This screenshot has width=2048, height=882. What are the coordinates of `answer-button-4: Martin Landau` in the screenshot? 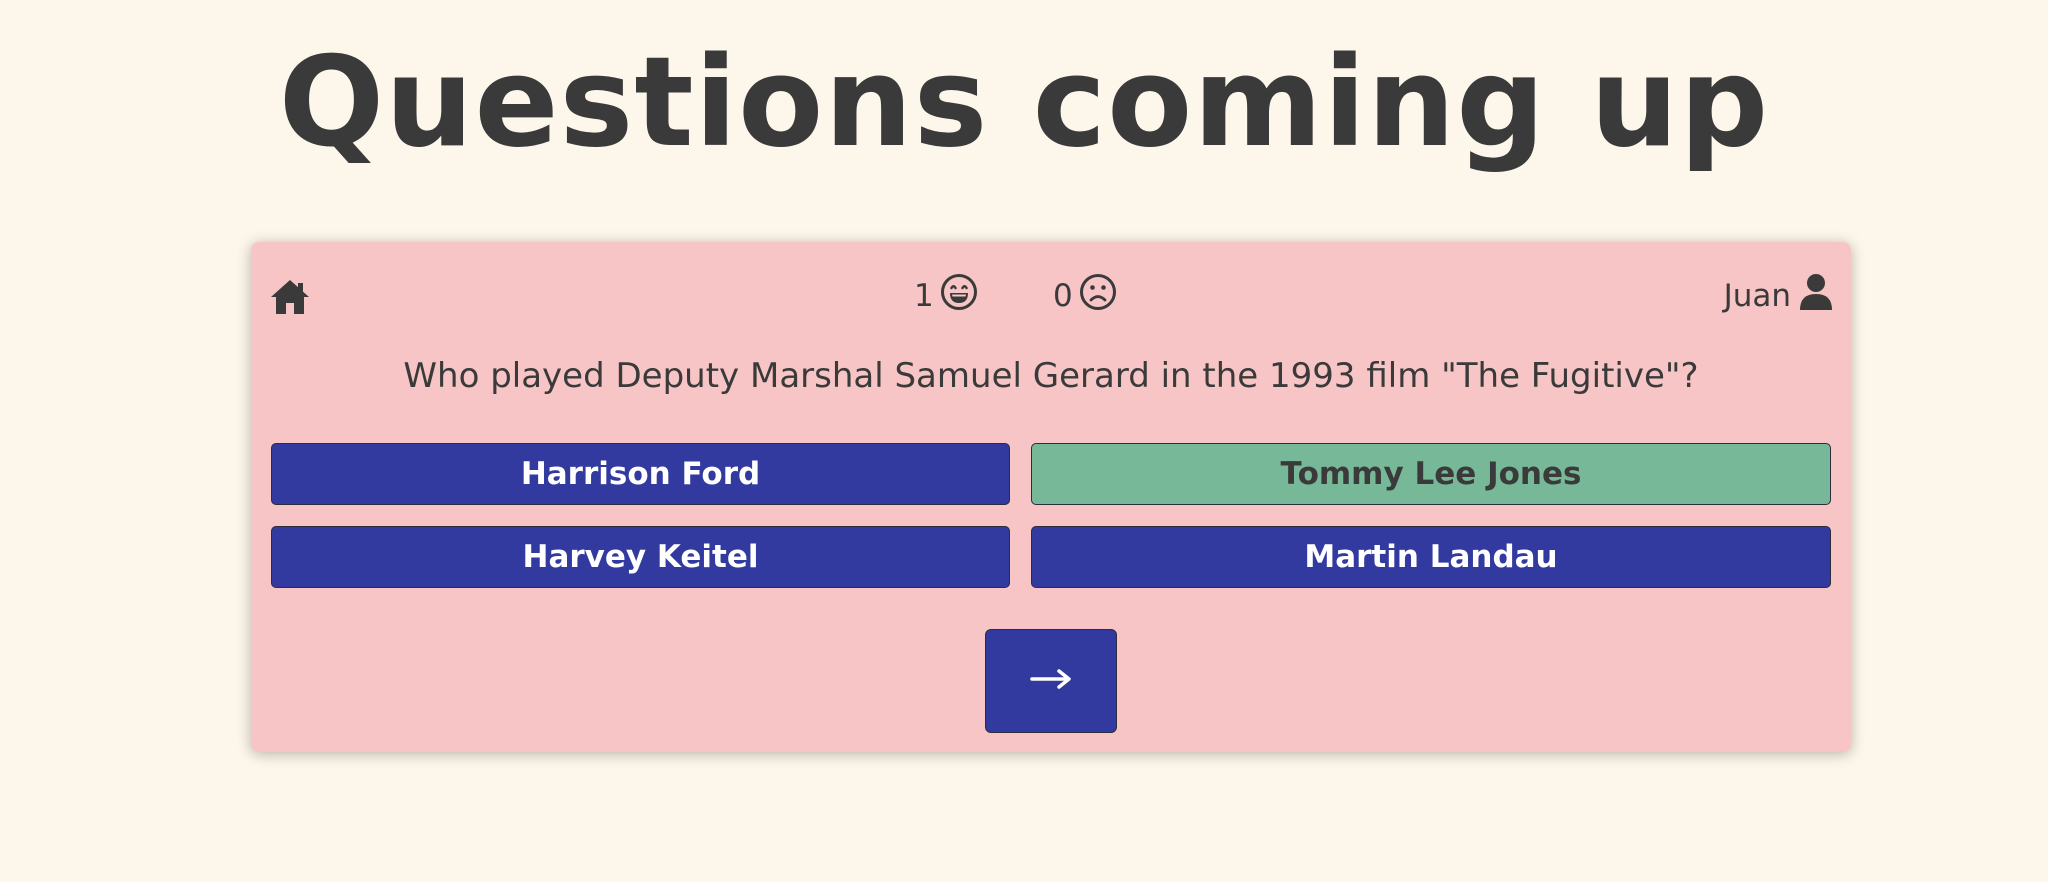 It's located at (1431, 557).